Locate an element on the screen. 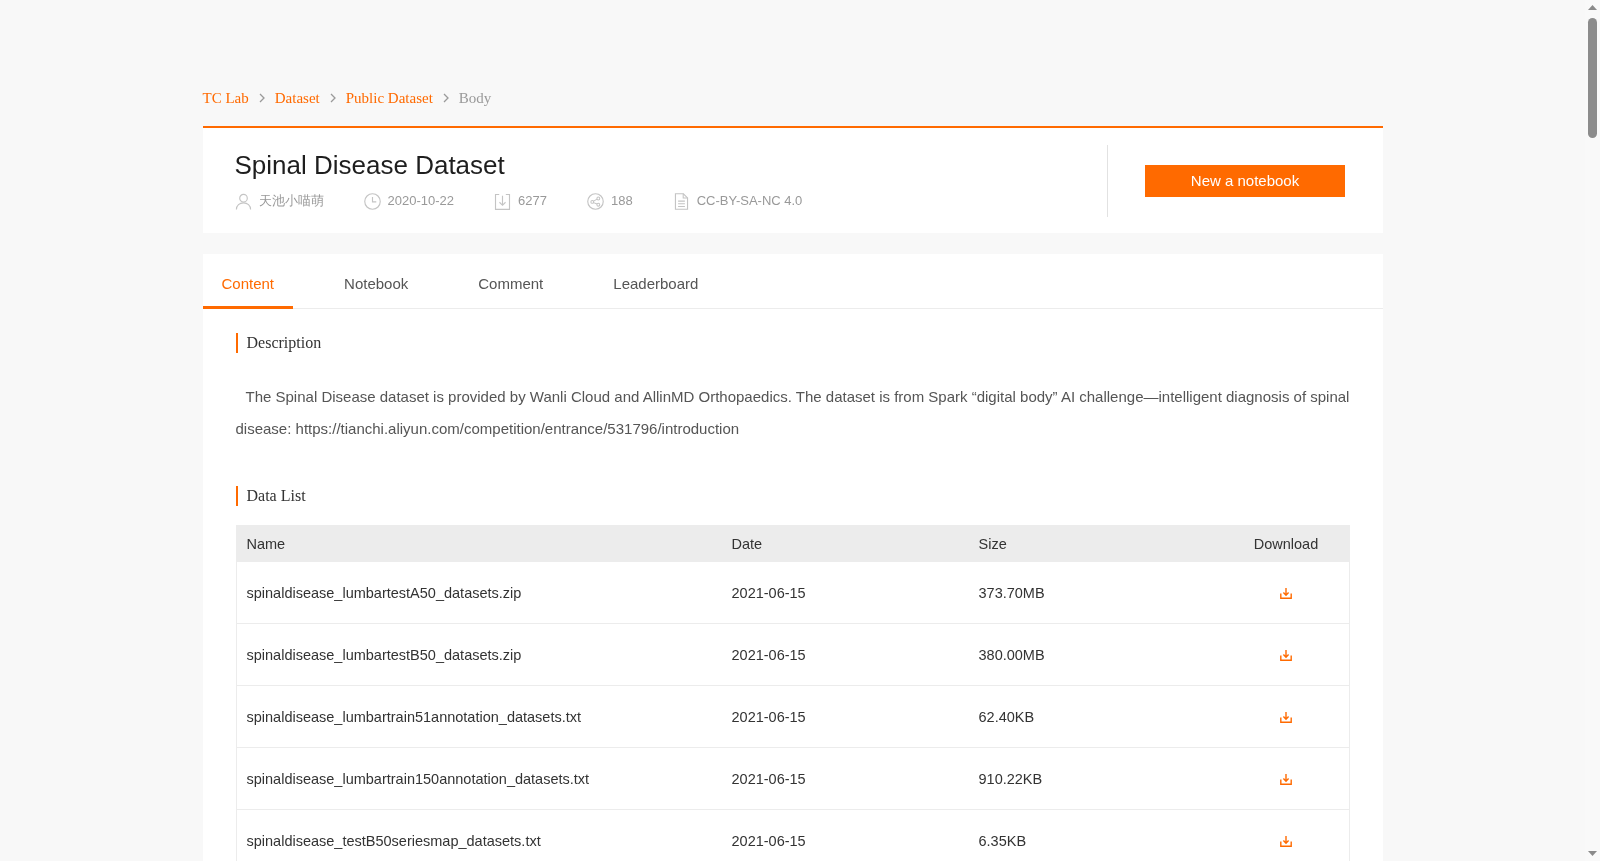 Image resolution: width=1600 pixels, height=861 pixels. breadcrumb-link: Public Dataset is located at coordinates (389, 98).